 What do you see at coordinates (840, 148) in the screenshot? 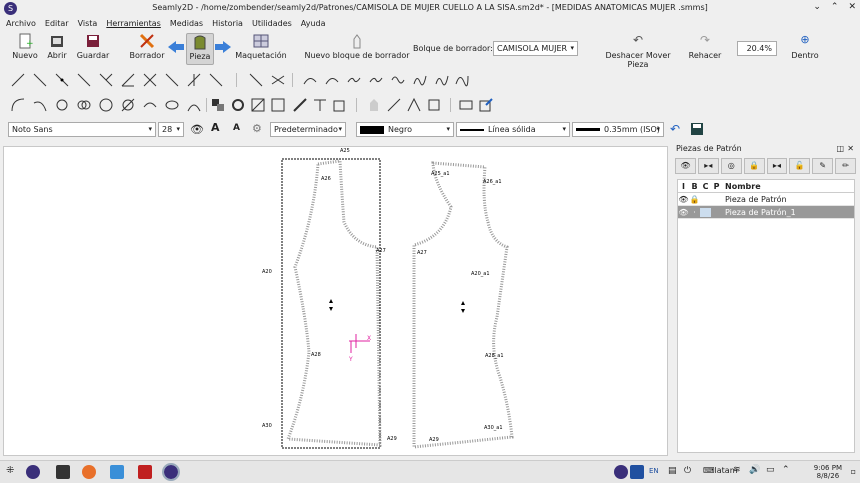
I see `float-icon: ◫` at bounding box center [840, 148].